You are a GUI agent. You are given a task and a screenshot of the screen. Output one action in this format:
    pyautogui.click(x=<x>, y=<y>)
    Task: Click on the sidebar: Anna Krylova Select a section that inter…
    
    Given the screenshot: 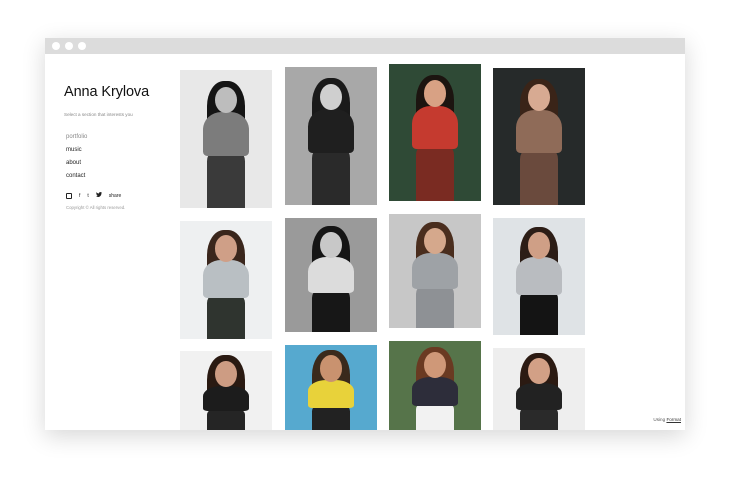 What is the action you would take?
    pyautogui.click(x=119, y=147)
    